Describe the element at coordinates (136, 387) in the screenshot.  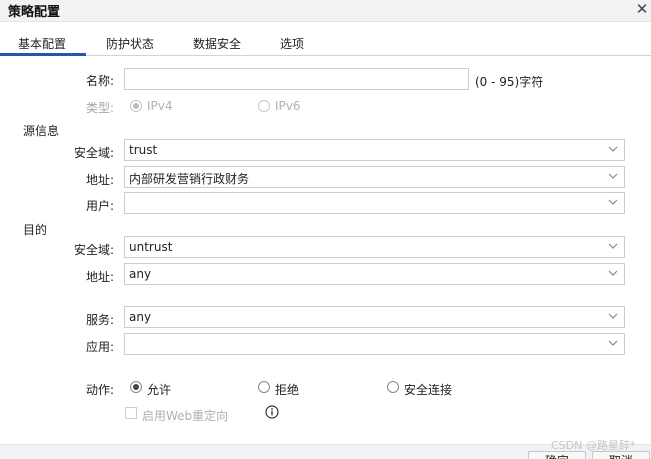
I see `action-allow-radio` at that location.